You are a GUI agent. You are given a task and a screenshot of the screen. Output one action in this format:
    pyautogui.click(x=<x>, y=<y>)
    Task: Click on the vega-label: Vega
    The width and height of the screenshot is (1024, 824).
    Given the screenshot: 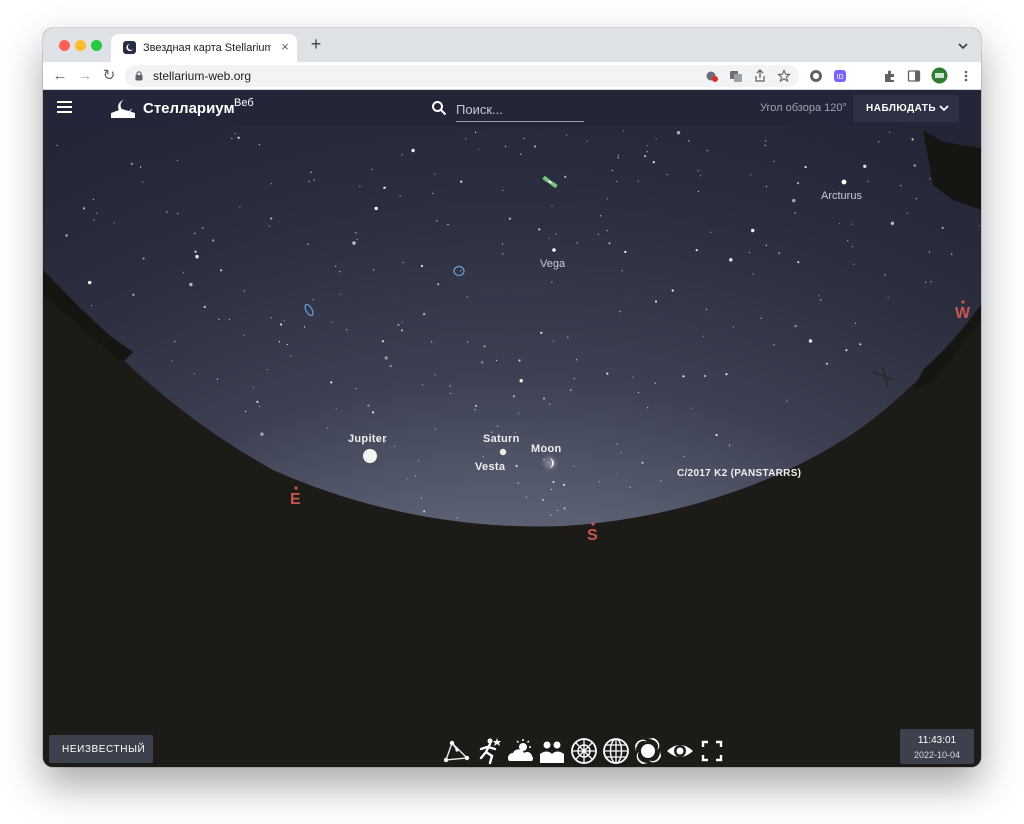 What is the action you would take?
    pyautogui.click(x=552, y=264)
    